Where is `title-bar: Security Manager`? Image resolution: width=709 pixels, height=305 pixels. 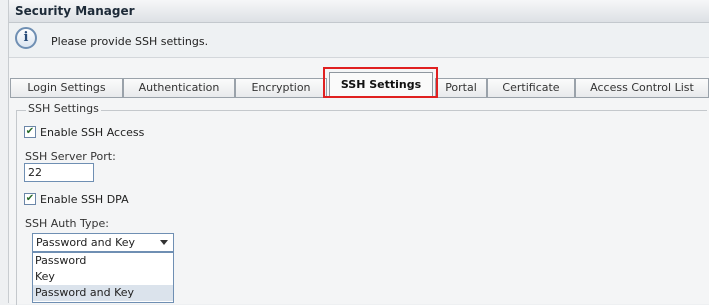
title-bar: Security Manager is located at coordinates (359, 11).